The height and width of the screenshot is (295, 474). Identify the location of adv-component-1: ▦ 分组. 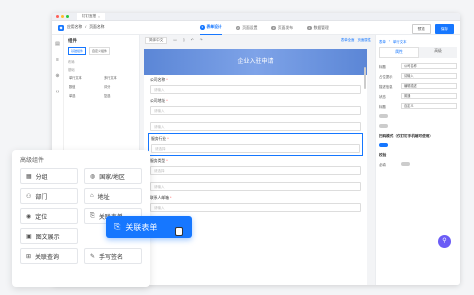
(49, 176).